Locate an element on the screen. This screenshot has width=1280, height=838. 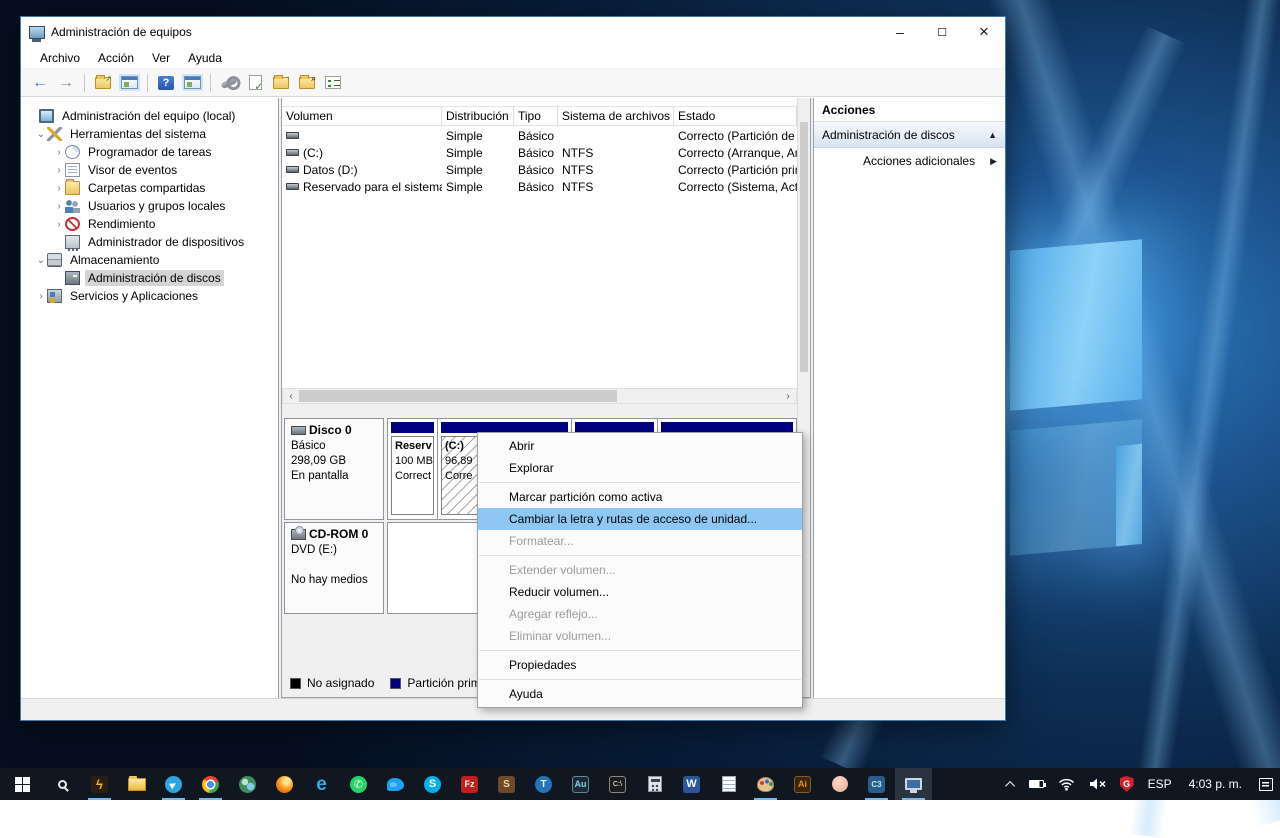
column-estado: Estado is located at coordinates (735, 116).